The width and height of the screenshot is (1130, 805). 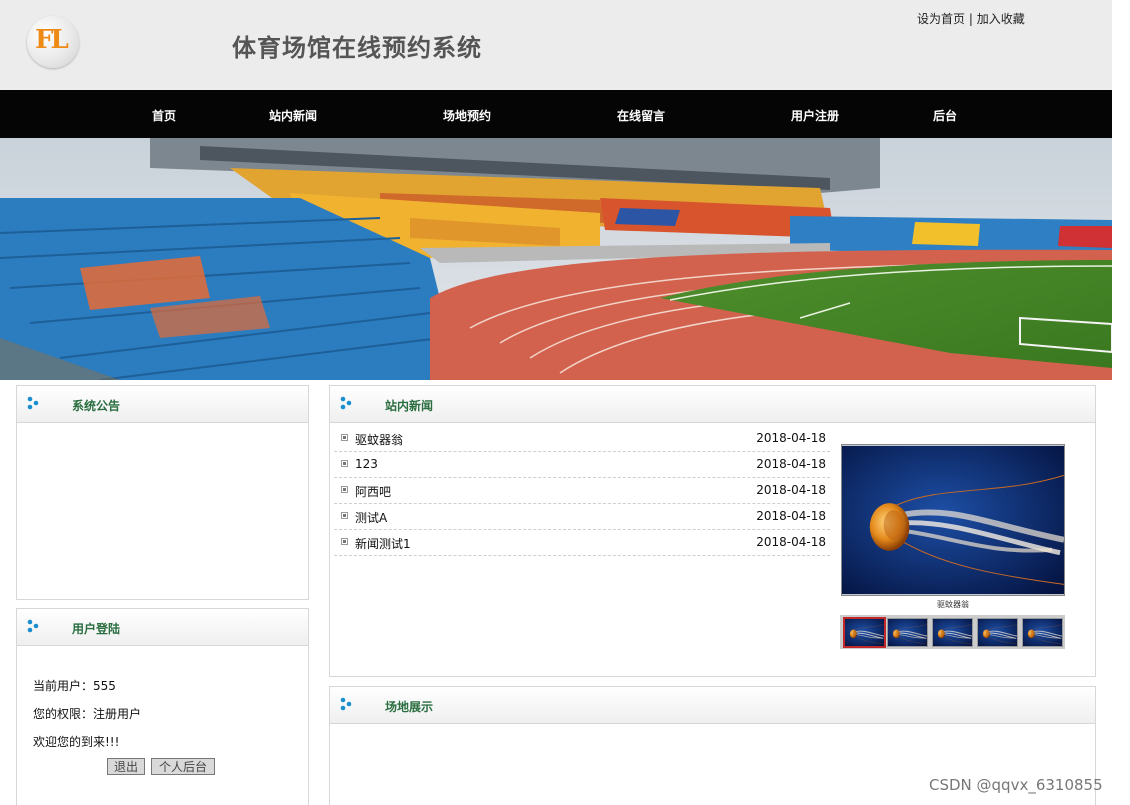 I want to click on nav-admin: 后台, so click(x=945, y=115).